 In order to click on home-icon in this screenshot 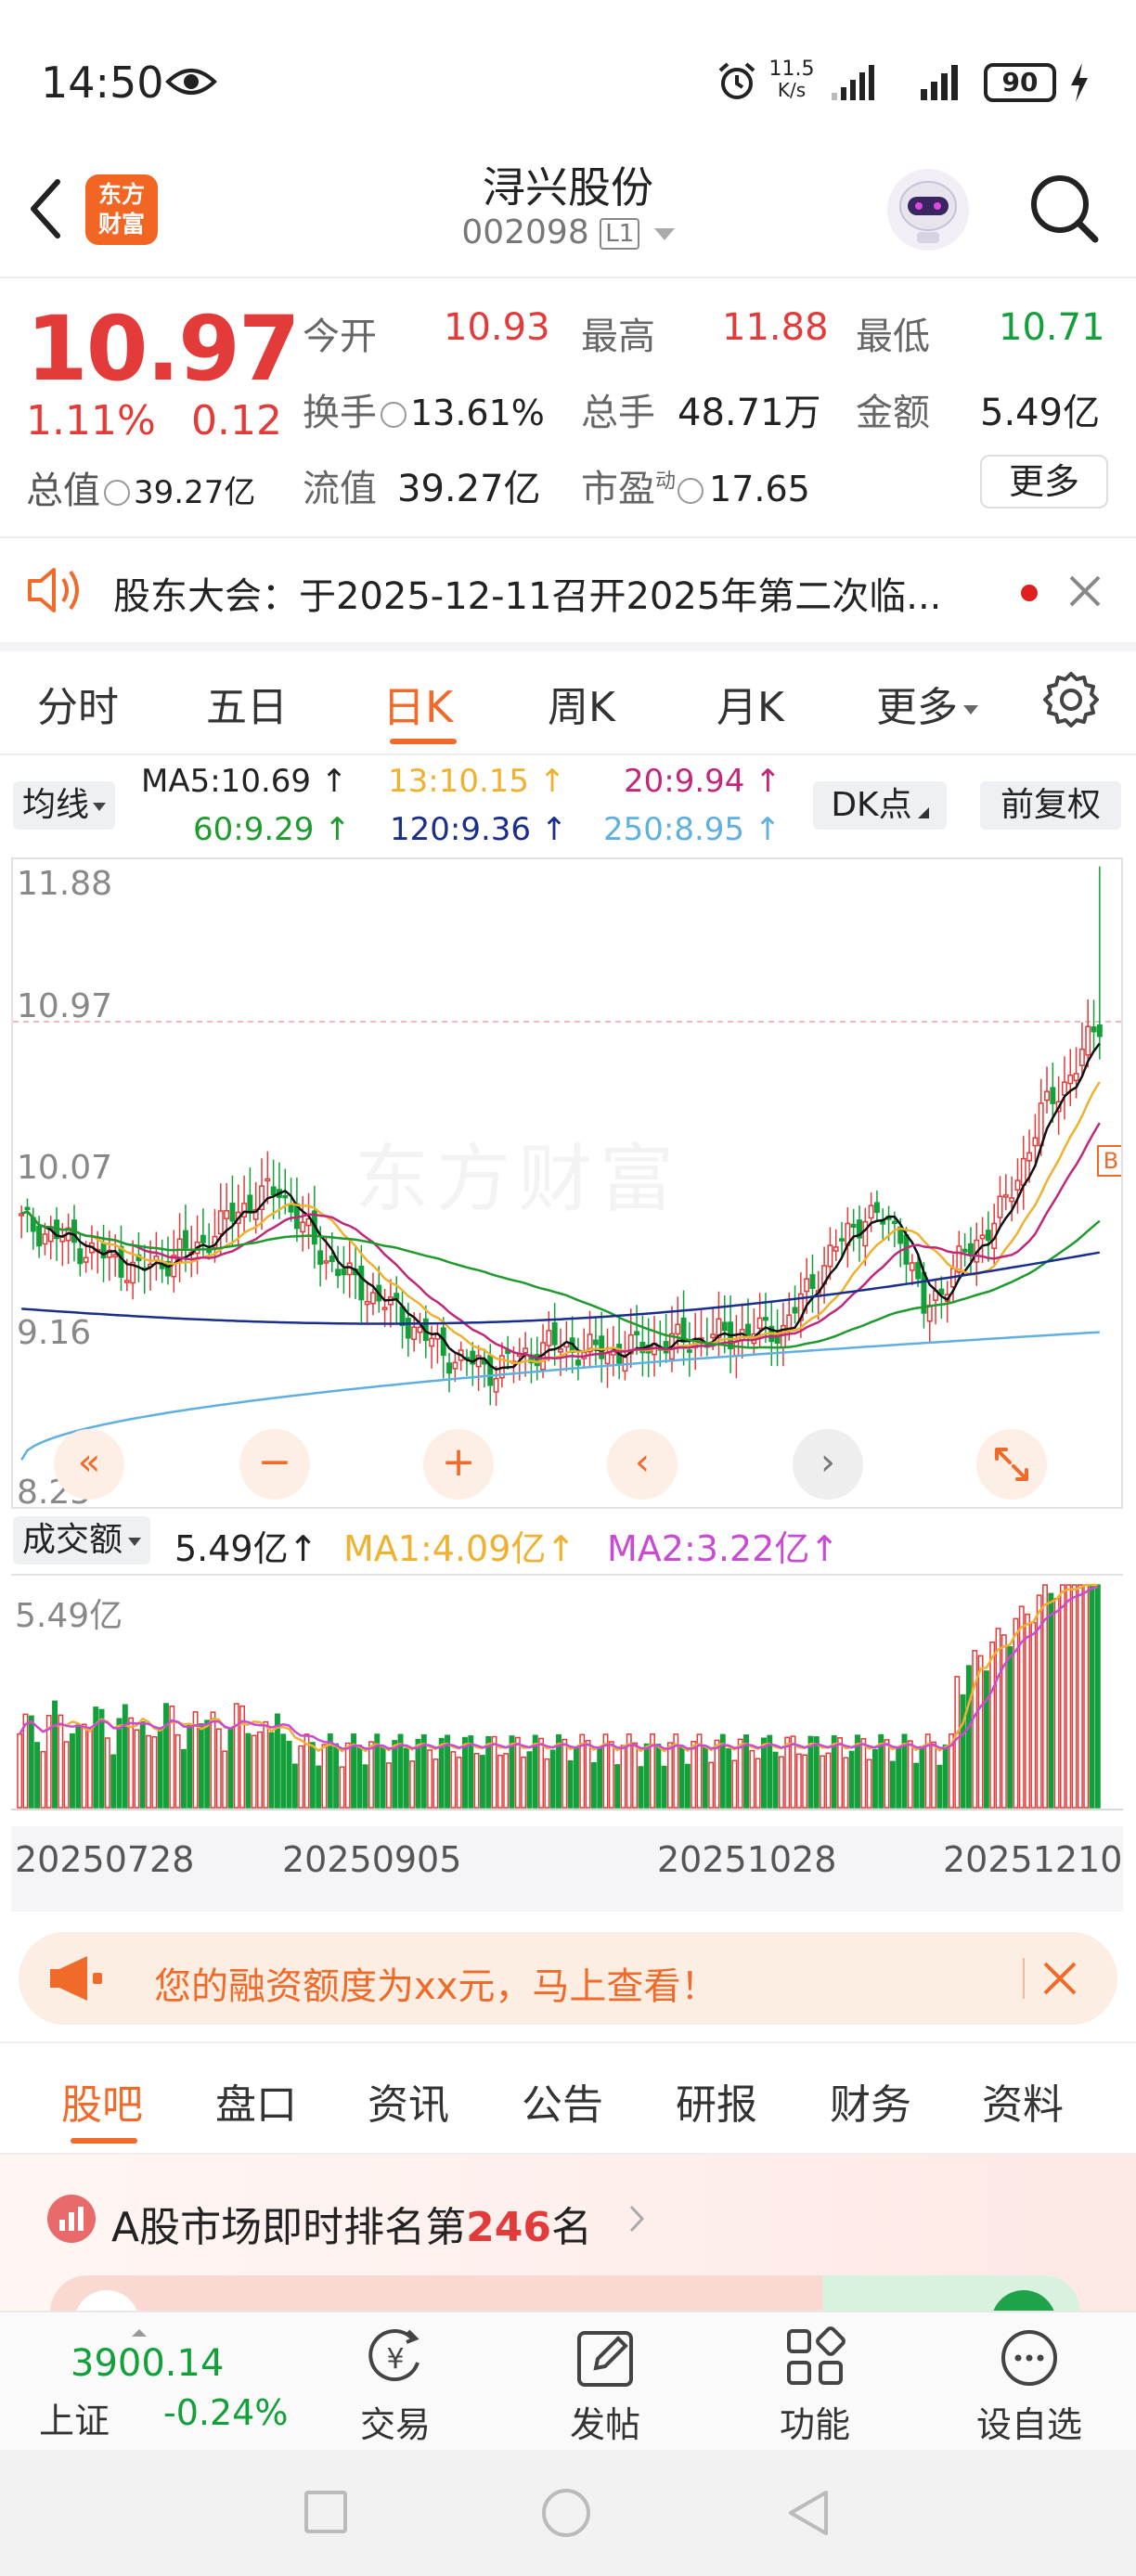, I will do `click(566, 2513)`.